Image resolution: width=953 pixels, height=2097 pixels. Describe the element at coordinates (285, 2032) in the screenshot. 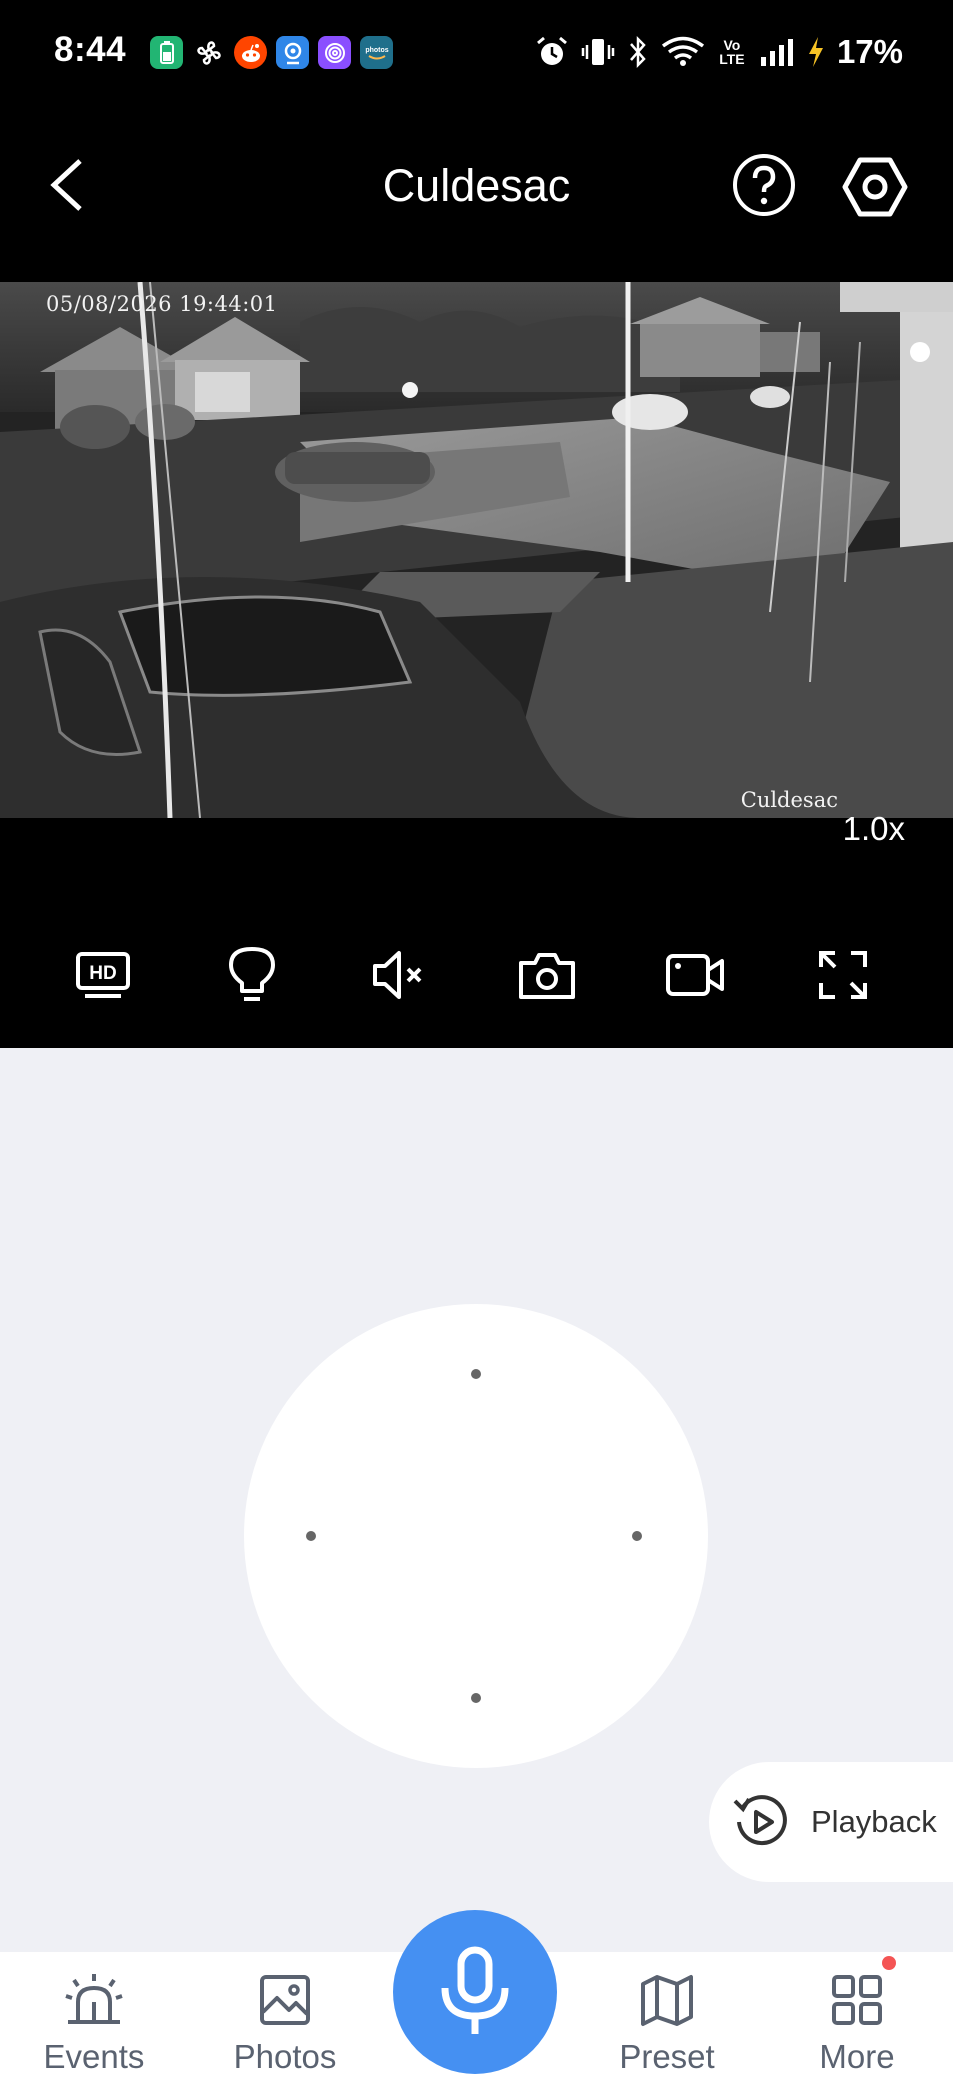

I see `nav-photos: Photos` at that location.